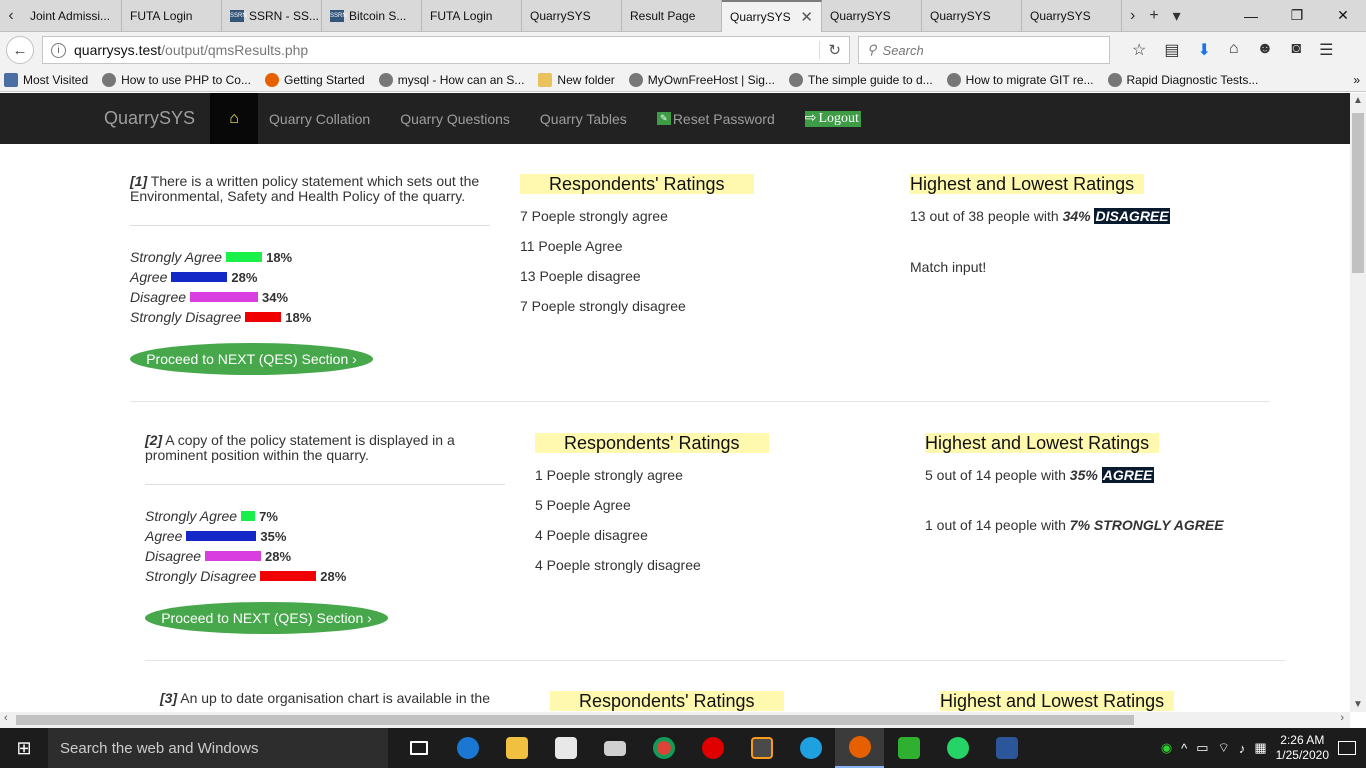  I want to click on nav-quarry-tables: Quarry Tables, so click(583, 119).